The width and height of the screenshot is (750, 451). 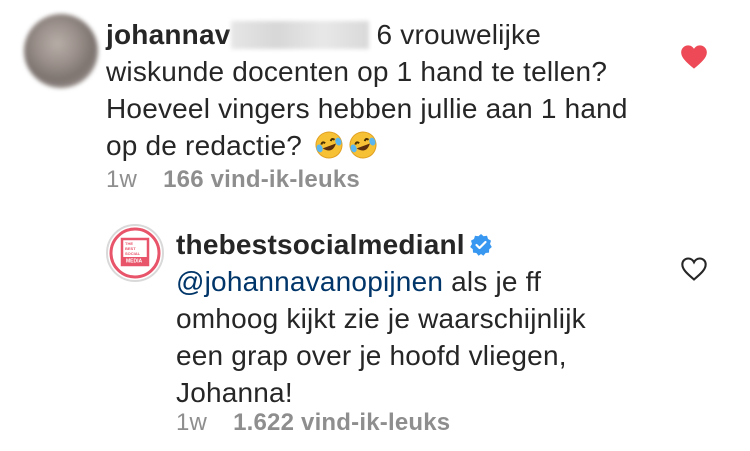 What do you see at coordinates (381, 318) in the screenshot?
I see `reply-text-line-2: omhoog kijkt zie je waarschijnlijk` at bounding box center [381, 318].